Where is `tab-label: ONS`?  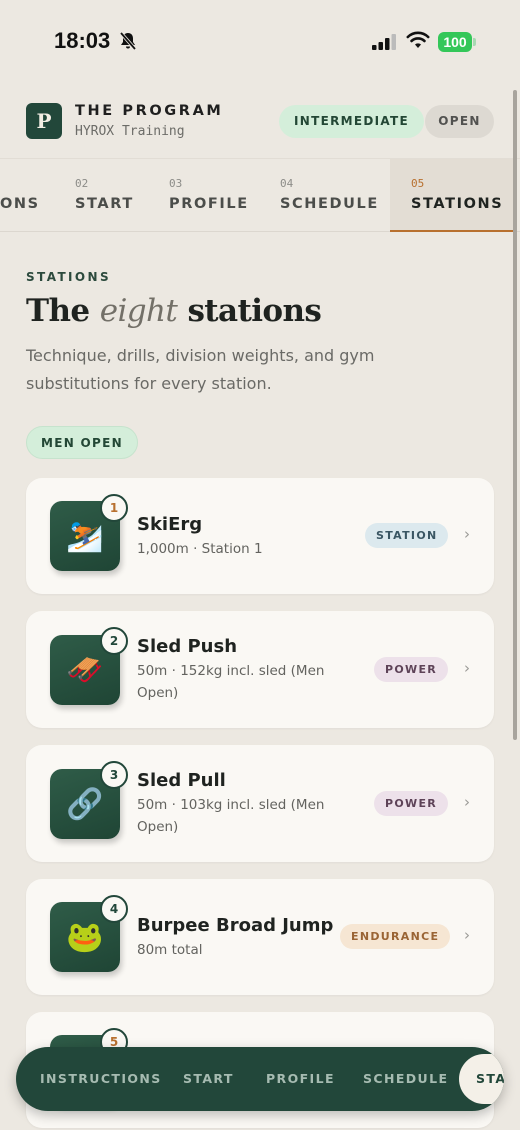 tab-label: ONS is located at coordinates (20, 204).